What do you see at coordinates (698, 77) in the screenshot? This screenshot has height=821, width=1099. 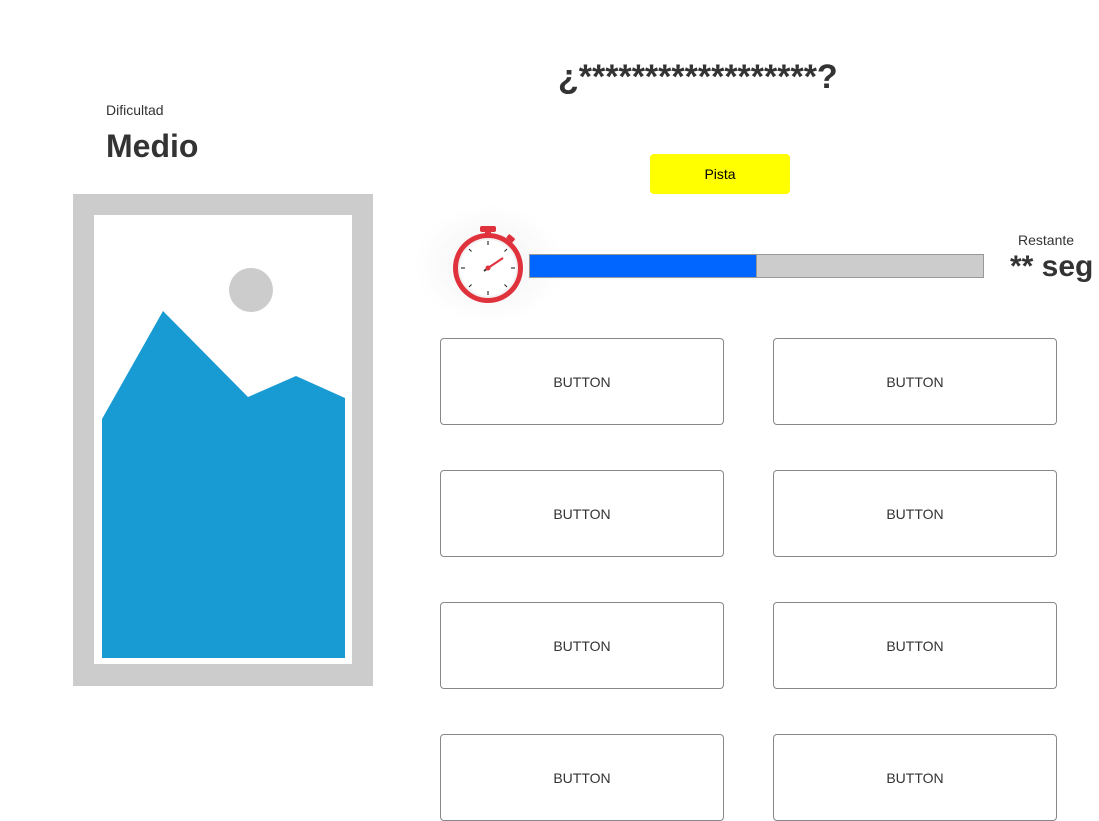 I see `question-text: ¿******************?` at bounding box center [698, 77].